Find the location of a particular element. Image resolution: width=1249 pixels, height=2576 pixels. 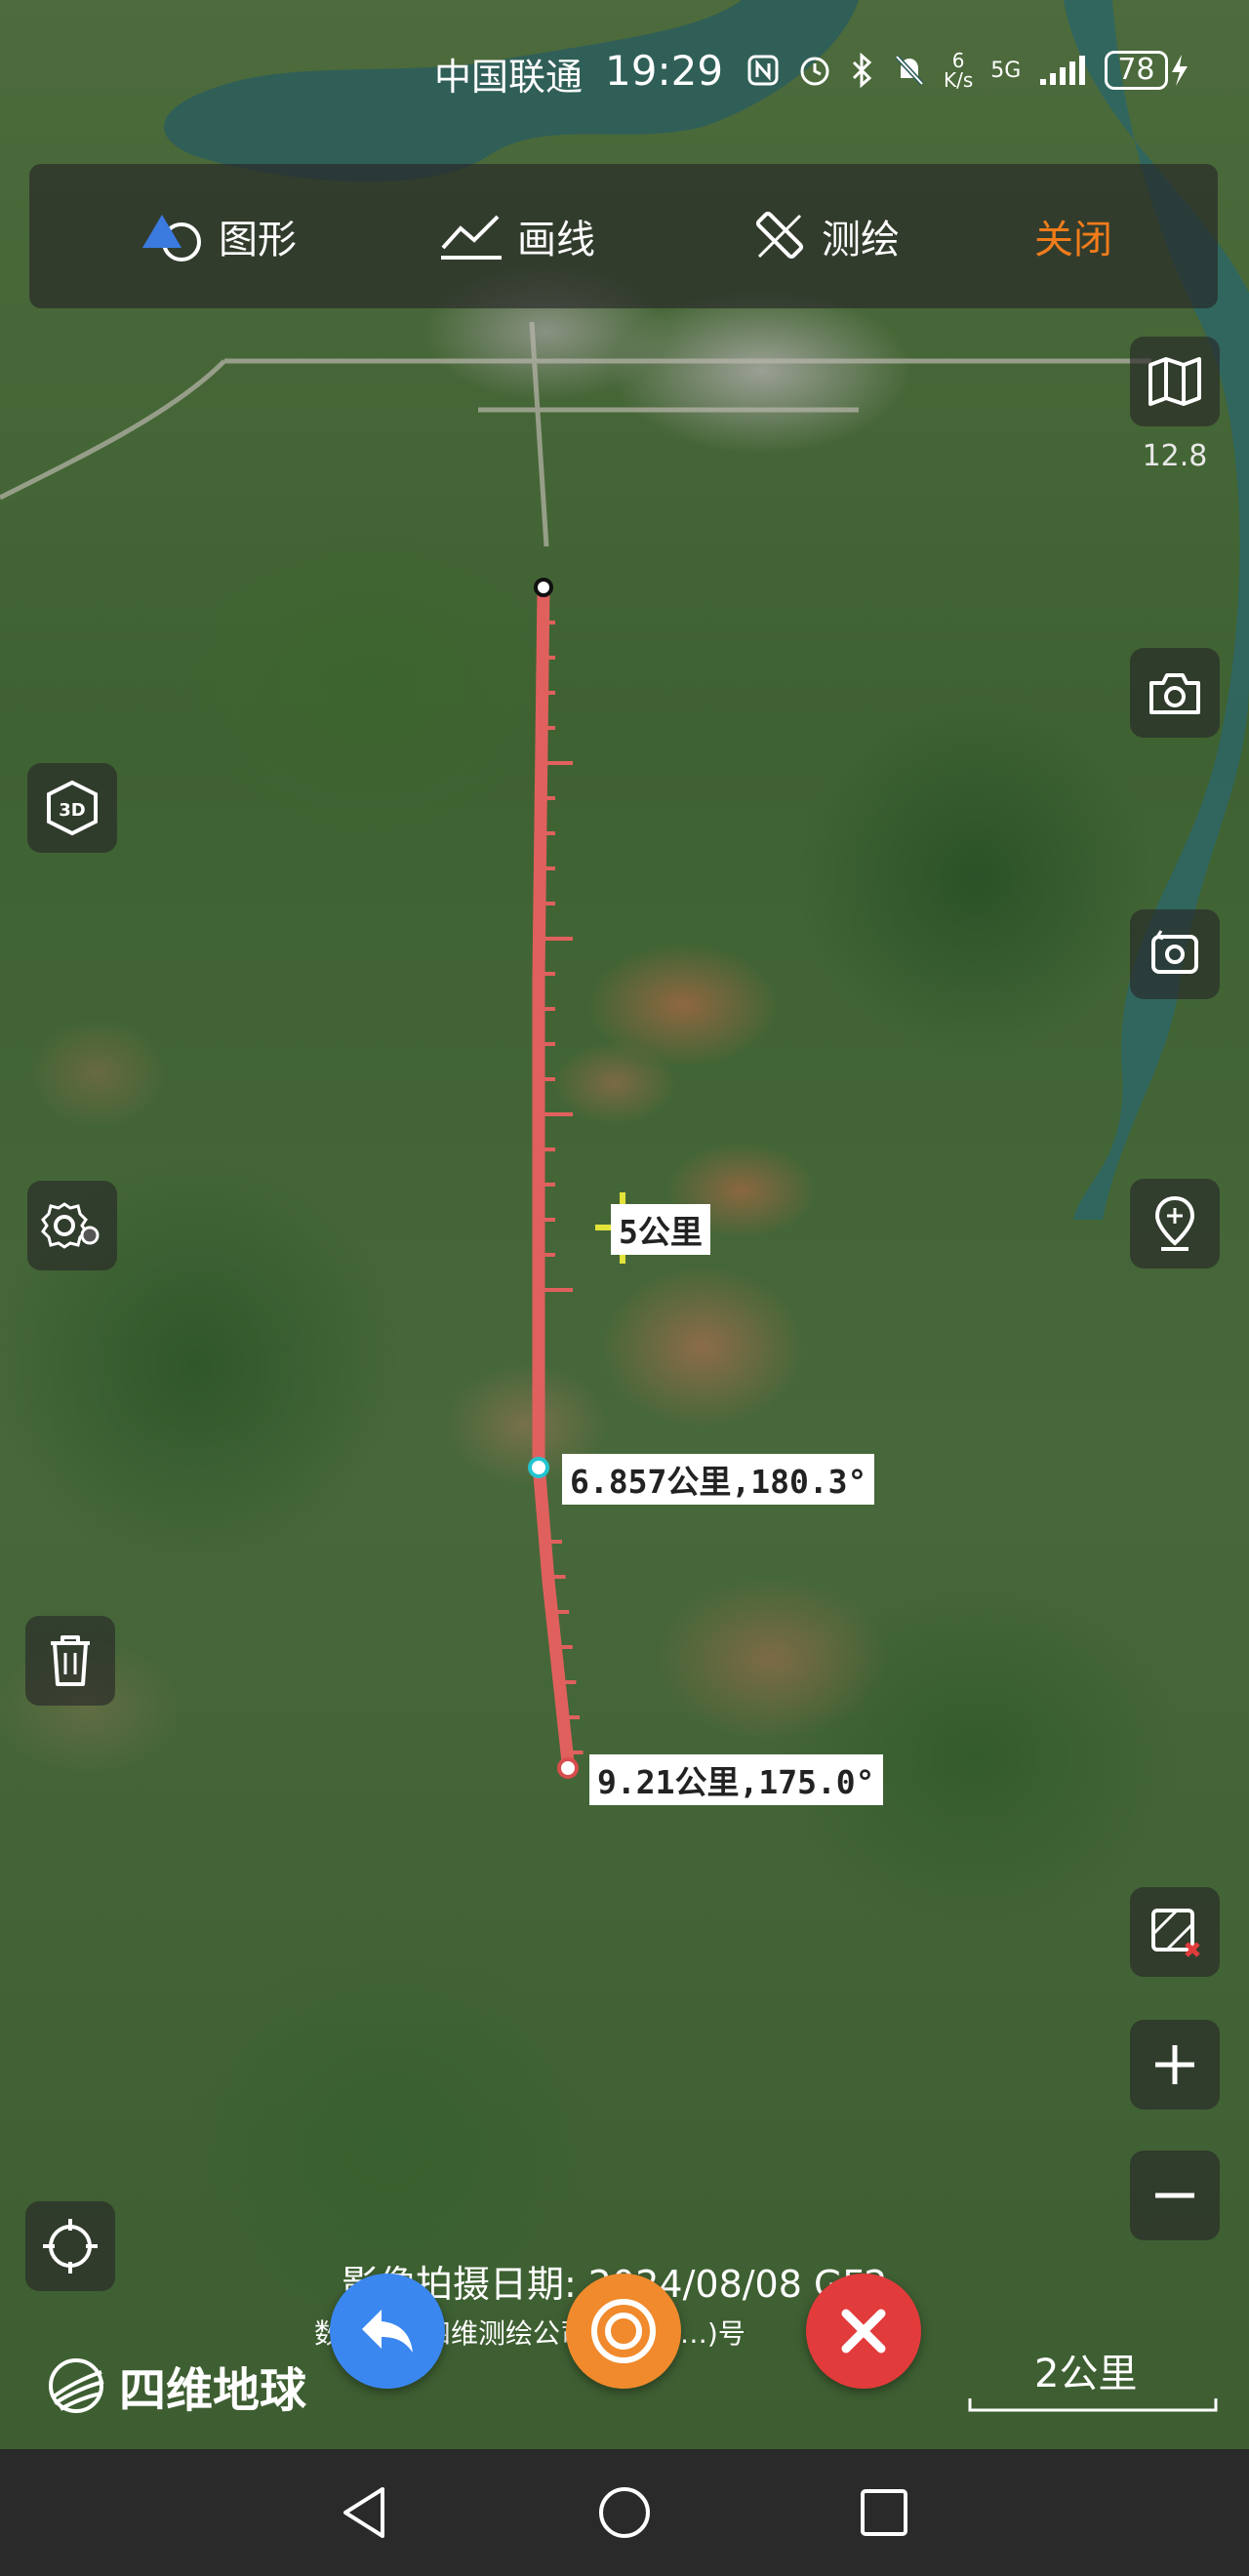

carrier-name: 中国联通 is located at coordinates (509, 77).